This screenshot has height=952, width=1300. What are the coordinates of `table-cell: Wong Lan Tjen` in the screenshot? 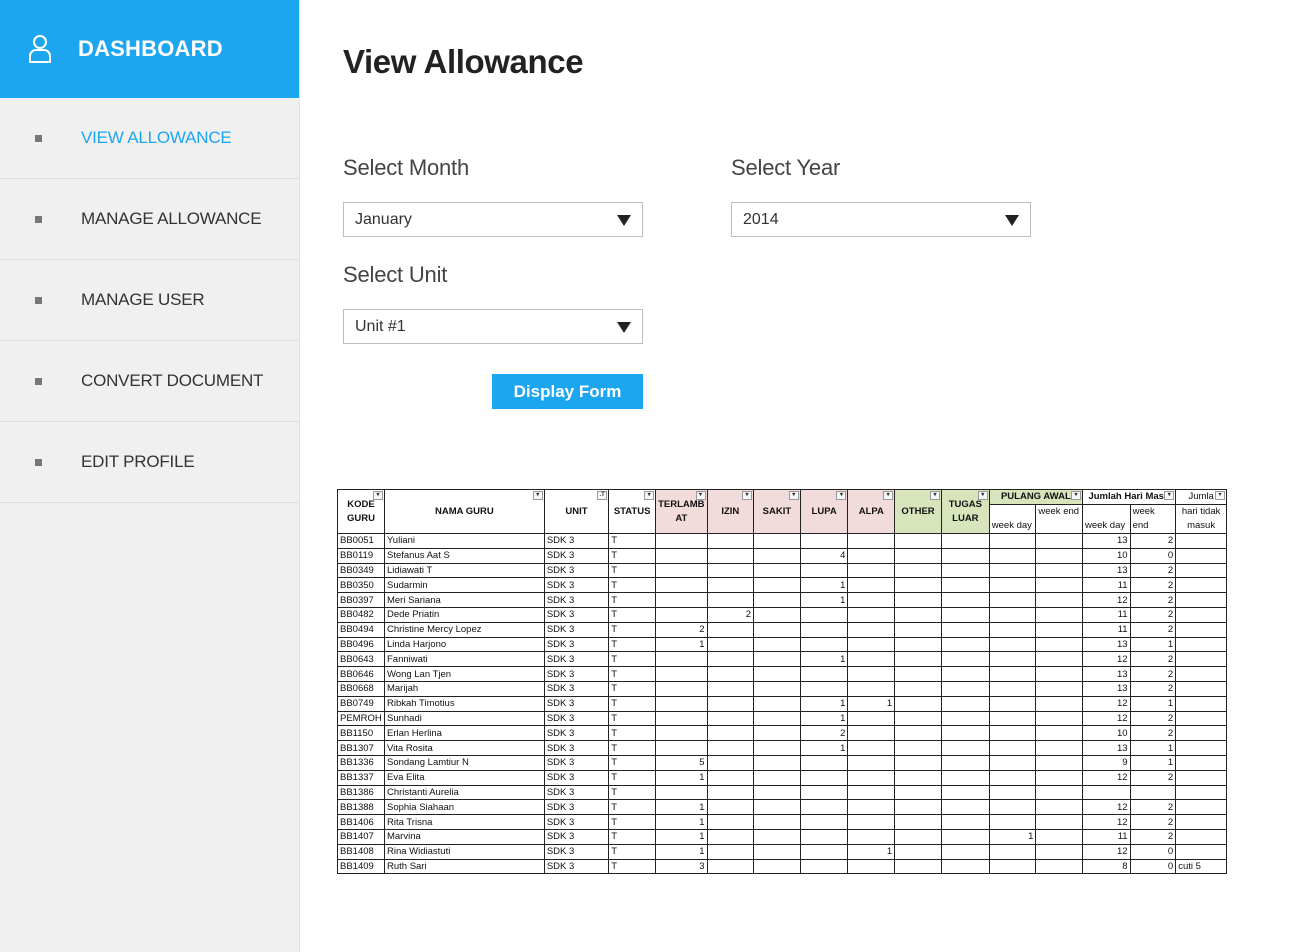 It's located at (464, 674).